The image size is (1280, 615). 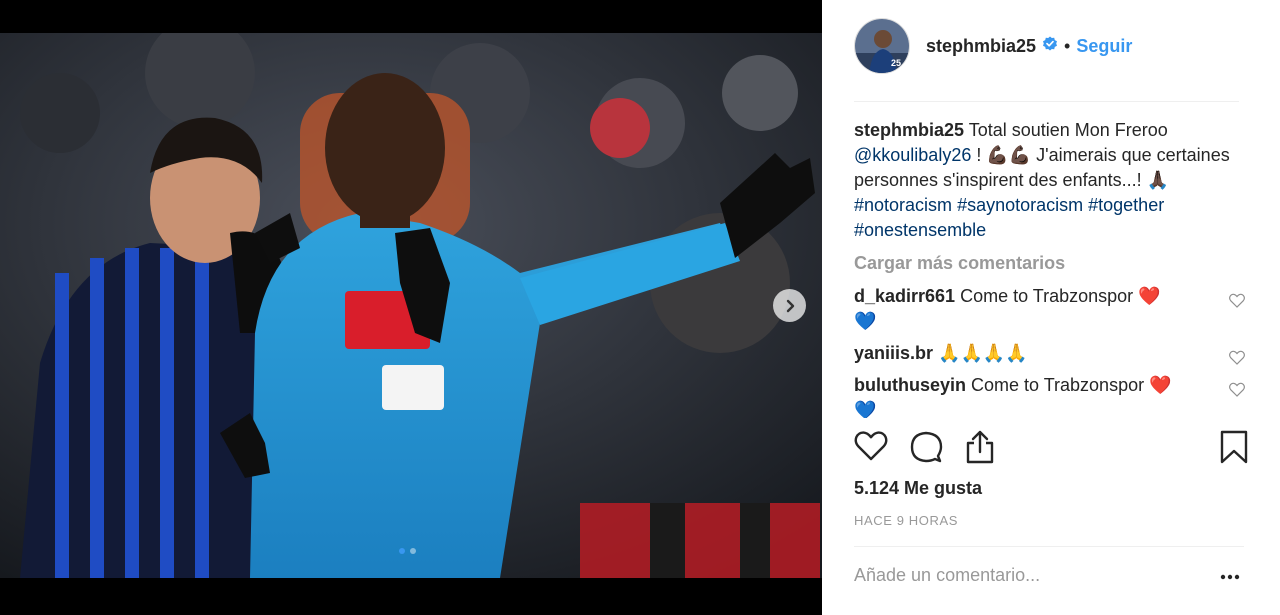 What do you see at coordinates (981, 46) in the screenshot?
I see `post-username: stephmbia25` at bounding box center [981, 46].